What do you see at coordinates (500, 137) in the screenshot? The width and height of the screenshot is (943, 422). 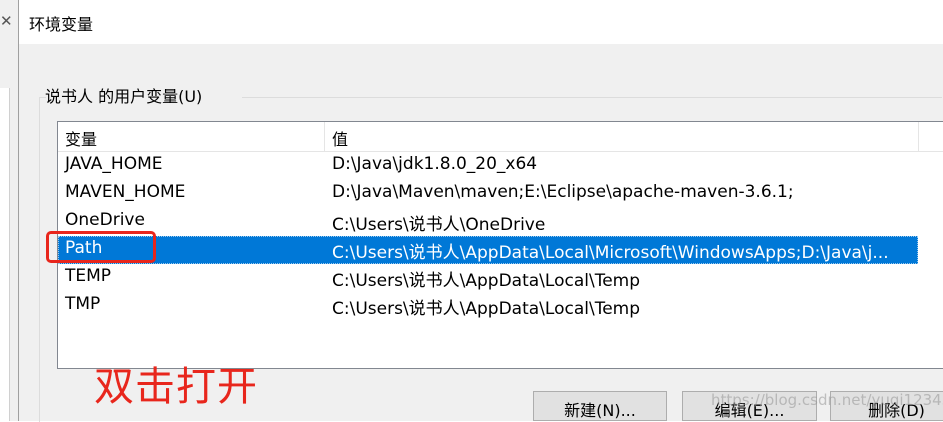 I see `list-header: 变量 值` at bounding box center [500, 137].